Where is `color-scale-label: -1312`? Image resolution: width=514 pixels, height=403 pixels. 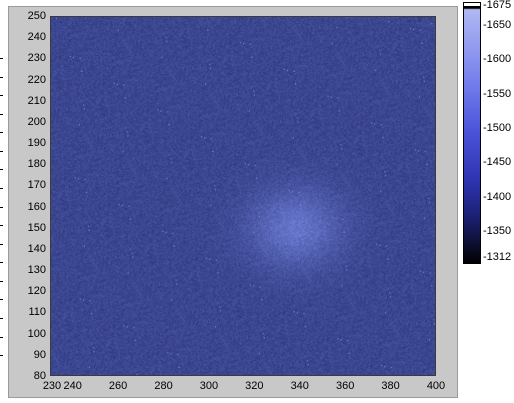 color-scale-label: -1312 is located at coordinates (497, 257).